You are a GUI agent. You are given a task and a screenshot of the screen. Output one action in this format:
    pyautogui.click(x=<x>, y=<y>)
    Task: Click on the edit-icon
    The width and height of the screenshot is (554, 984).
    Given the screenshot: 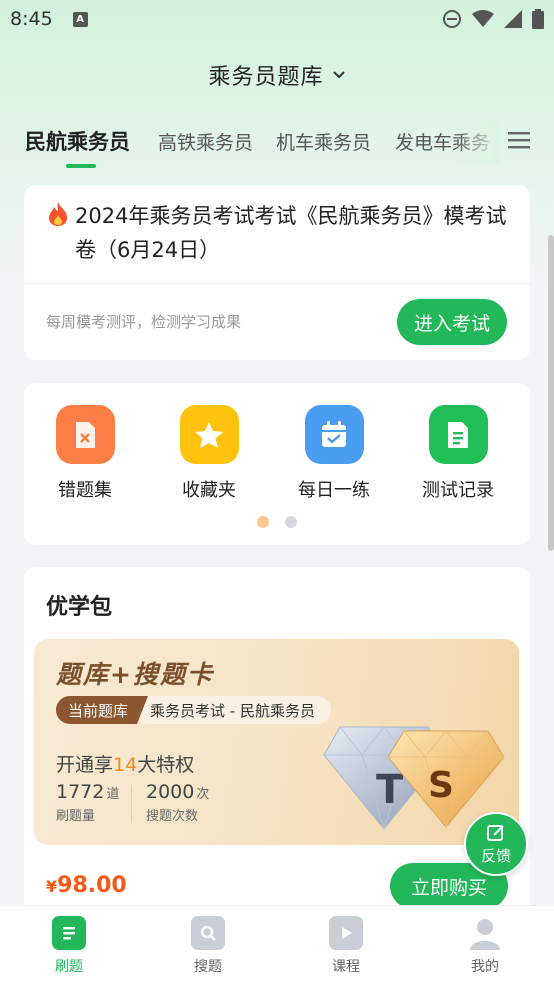 What is the action you would take?
    pyautogui.click(x=495, y=832)
    